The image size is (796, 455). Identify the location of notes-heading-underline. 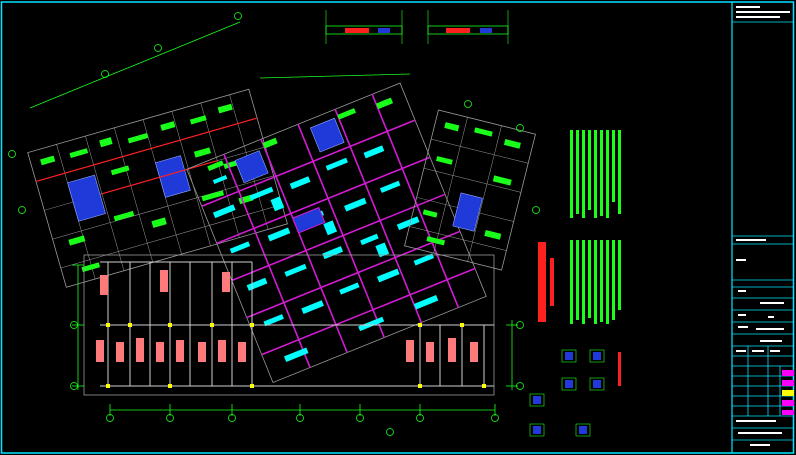
(552, 282).